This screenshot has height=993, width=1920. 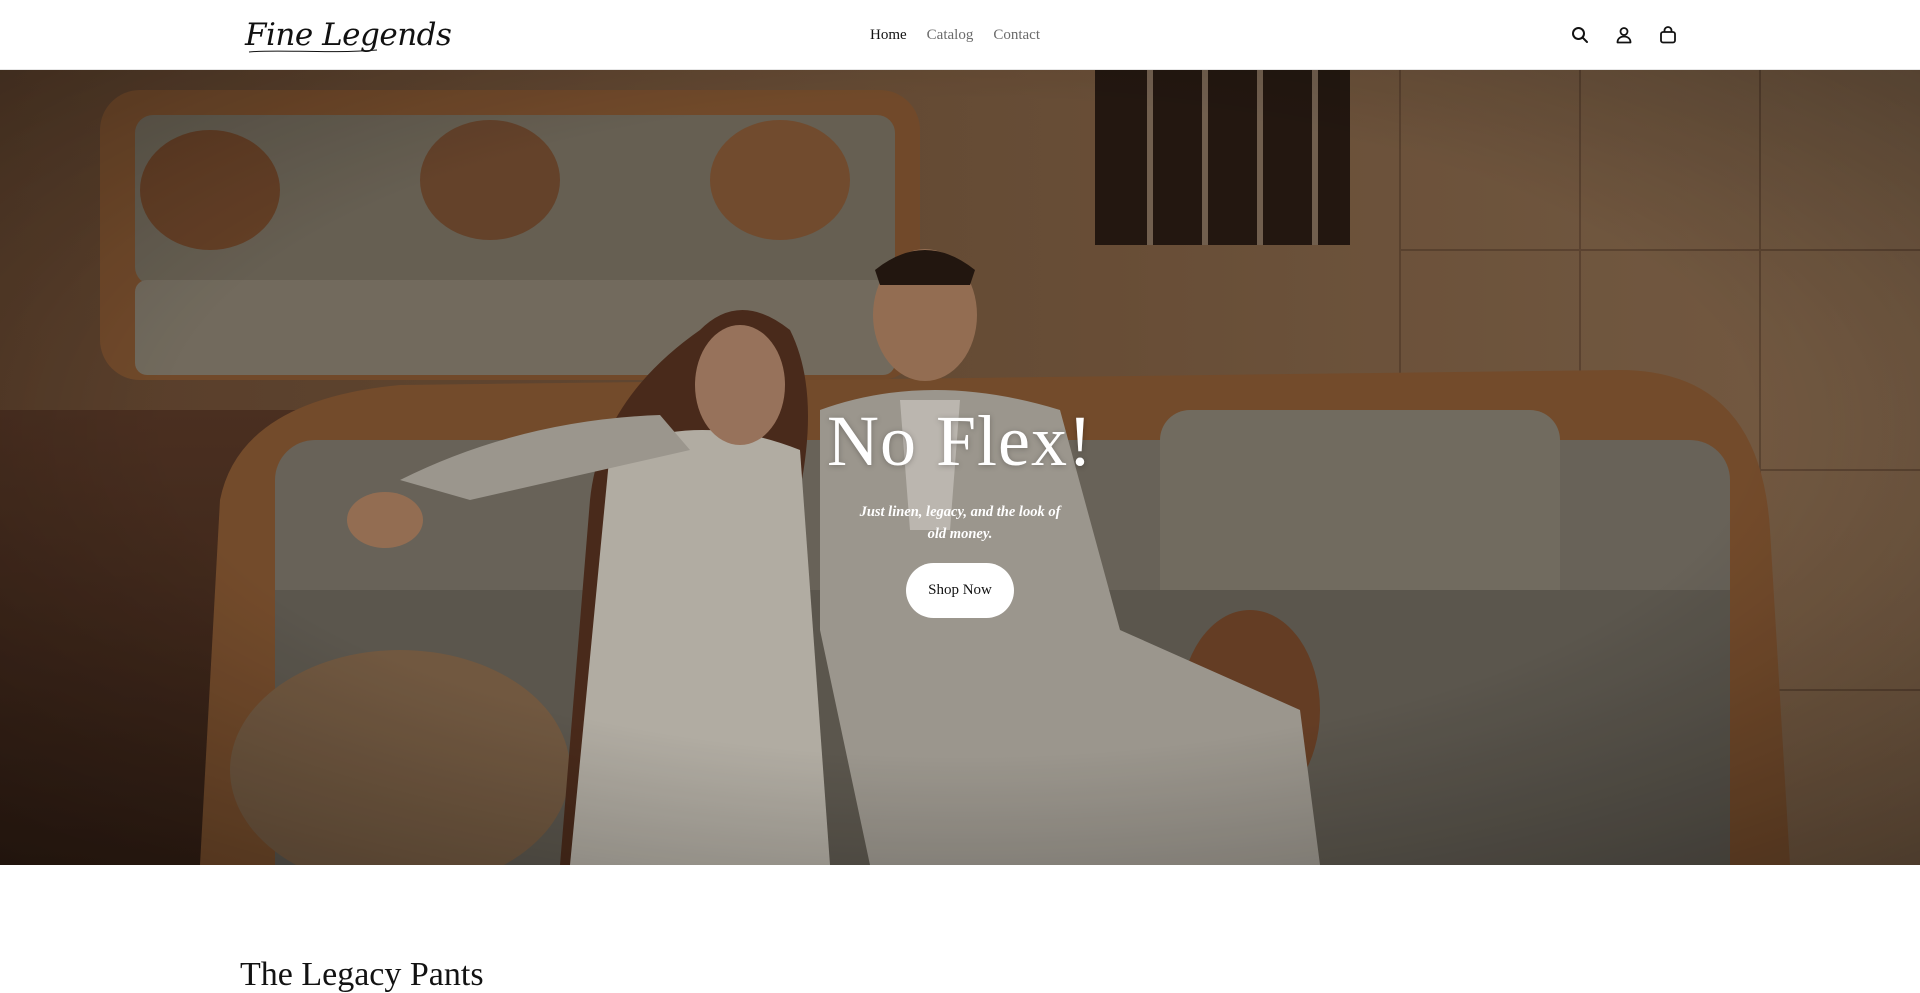 What do you see at coordinates (960, 590) in the screenshot?
I see `shop-now-button: Shop Now` at bounding box center [960, 590].